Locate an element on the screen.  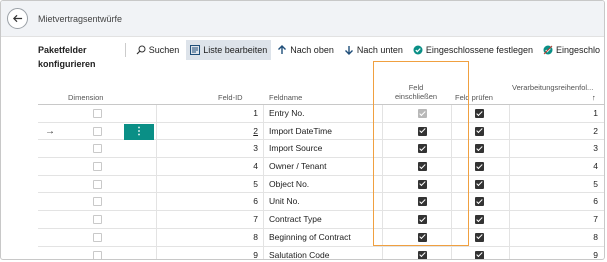
field-id-cell: 6 is located at coordinates (255, 201).